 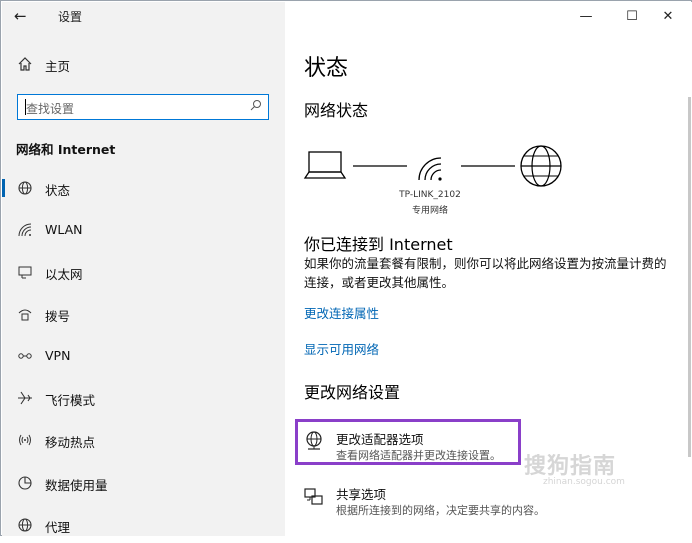 What do you see at coordinates (430, 169) in the screenshot?
I see `wifi-signal-icon` at bounding box center [430, 169].